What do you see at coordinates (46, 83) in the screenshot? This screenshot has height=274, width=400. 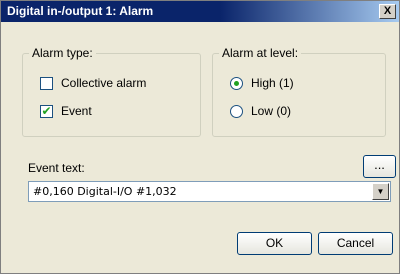 I see `checkbox-box` at bounding box center [46, 83].